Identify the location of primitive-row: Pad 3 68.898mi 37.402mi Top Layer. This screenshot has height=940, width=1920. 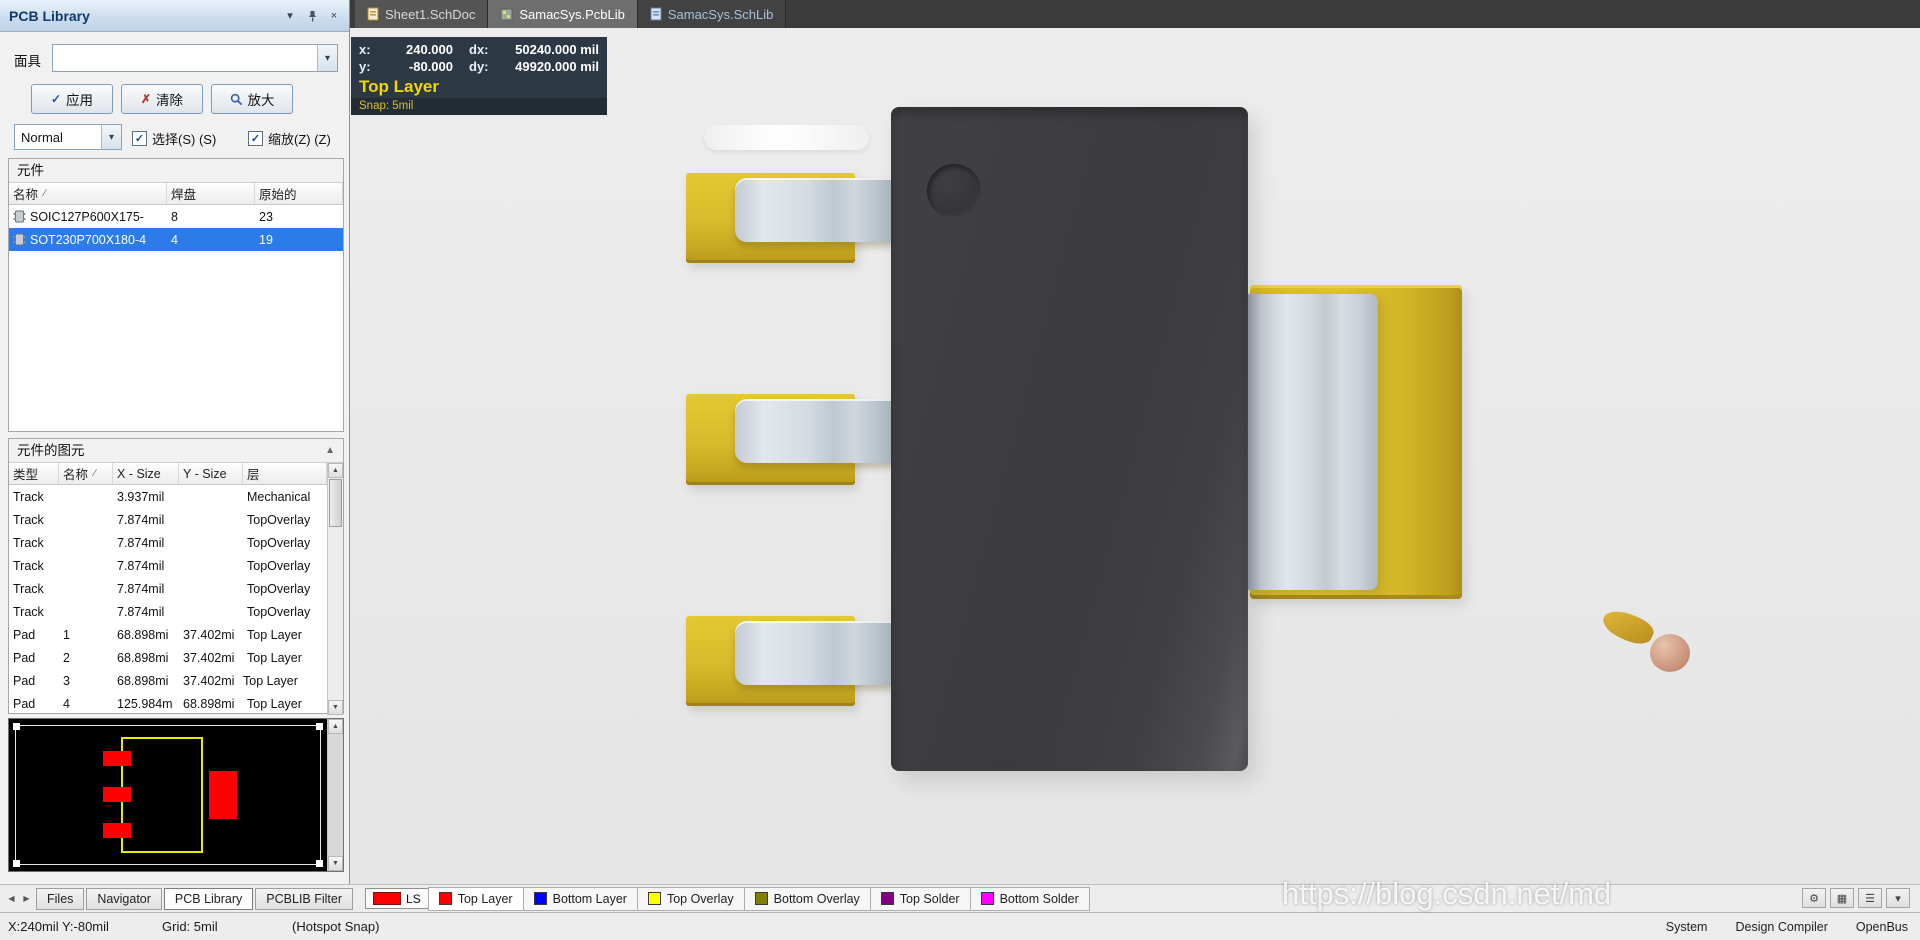
(168, 680).